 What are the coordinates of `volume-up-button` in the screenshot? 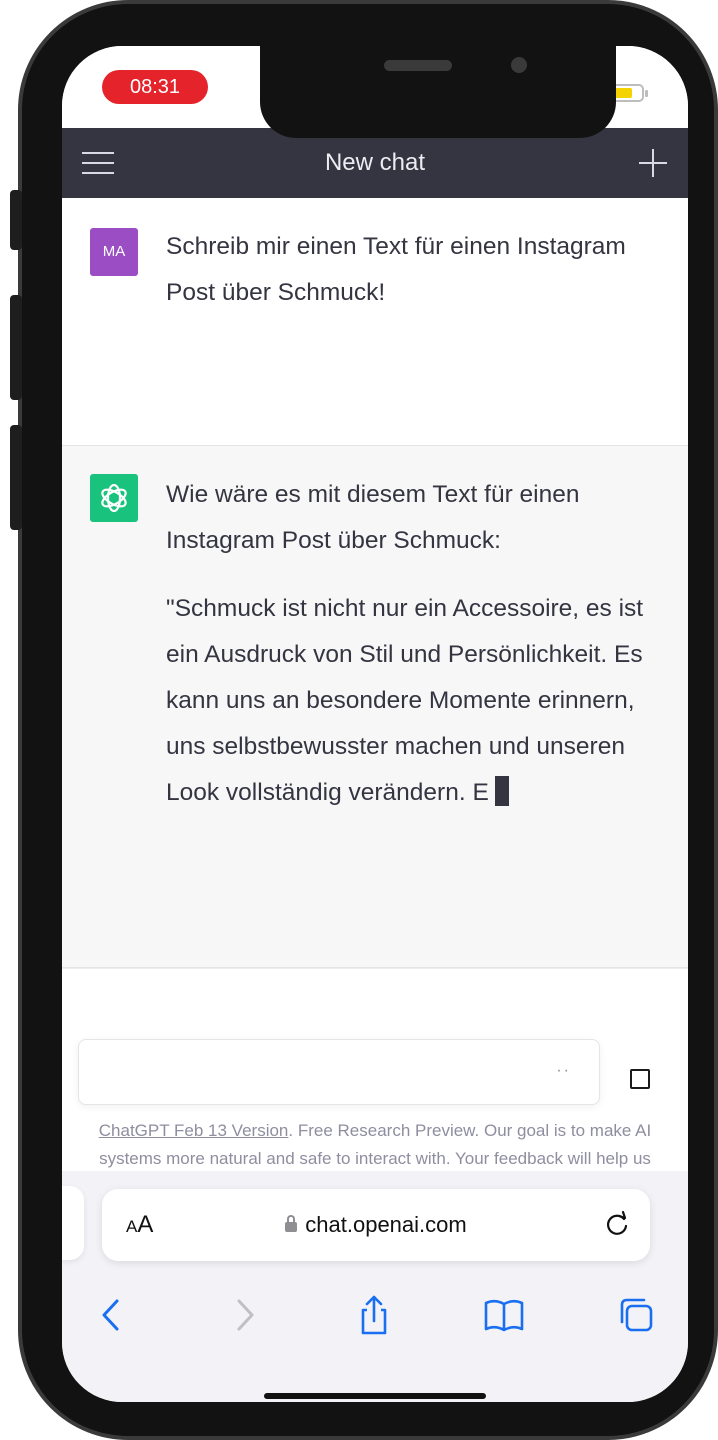 It's located at (16, 347).